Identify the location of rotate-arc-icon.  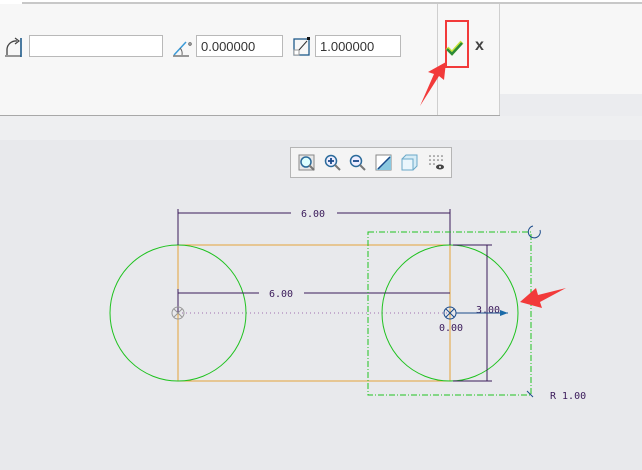
(13, 47).